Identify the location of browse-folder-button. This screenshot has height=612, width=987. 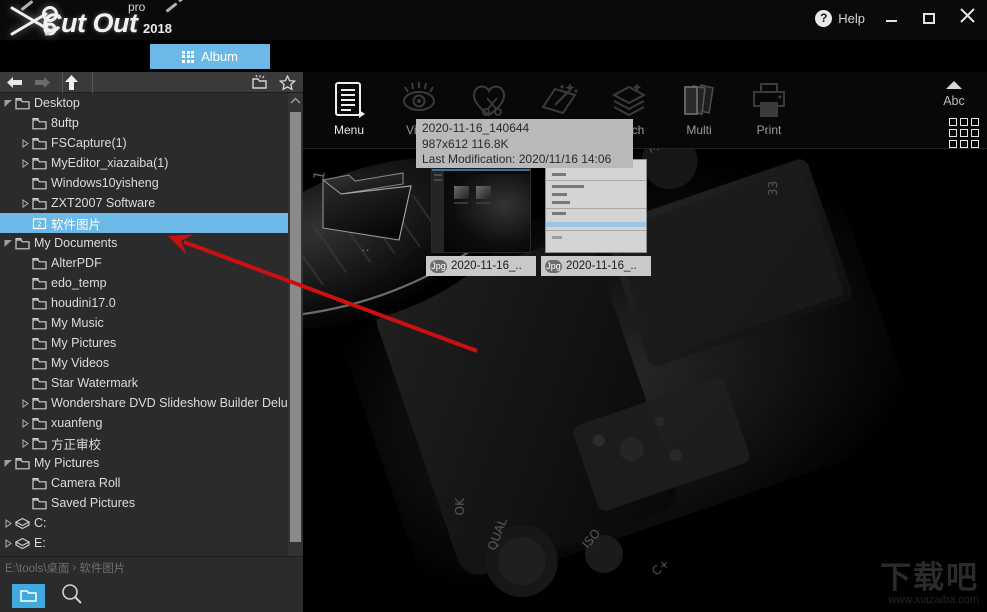
(28, 595).